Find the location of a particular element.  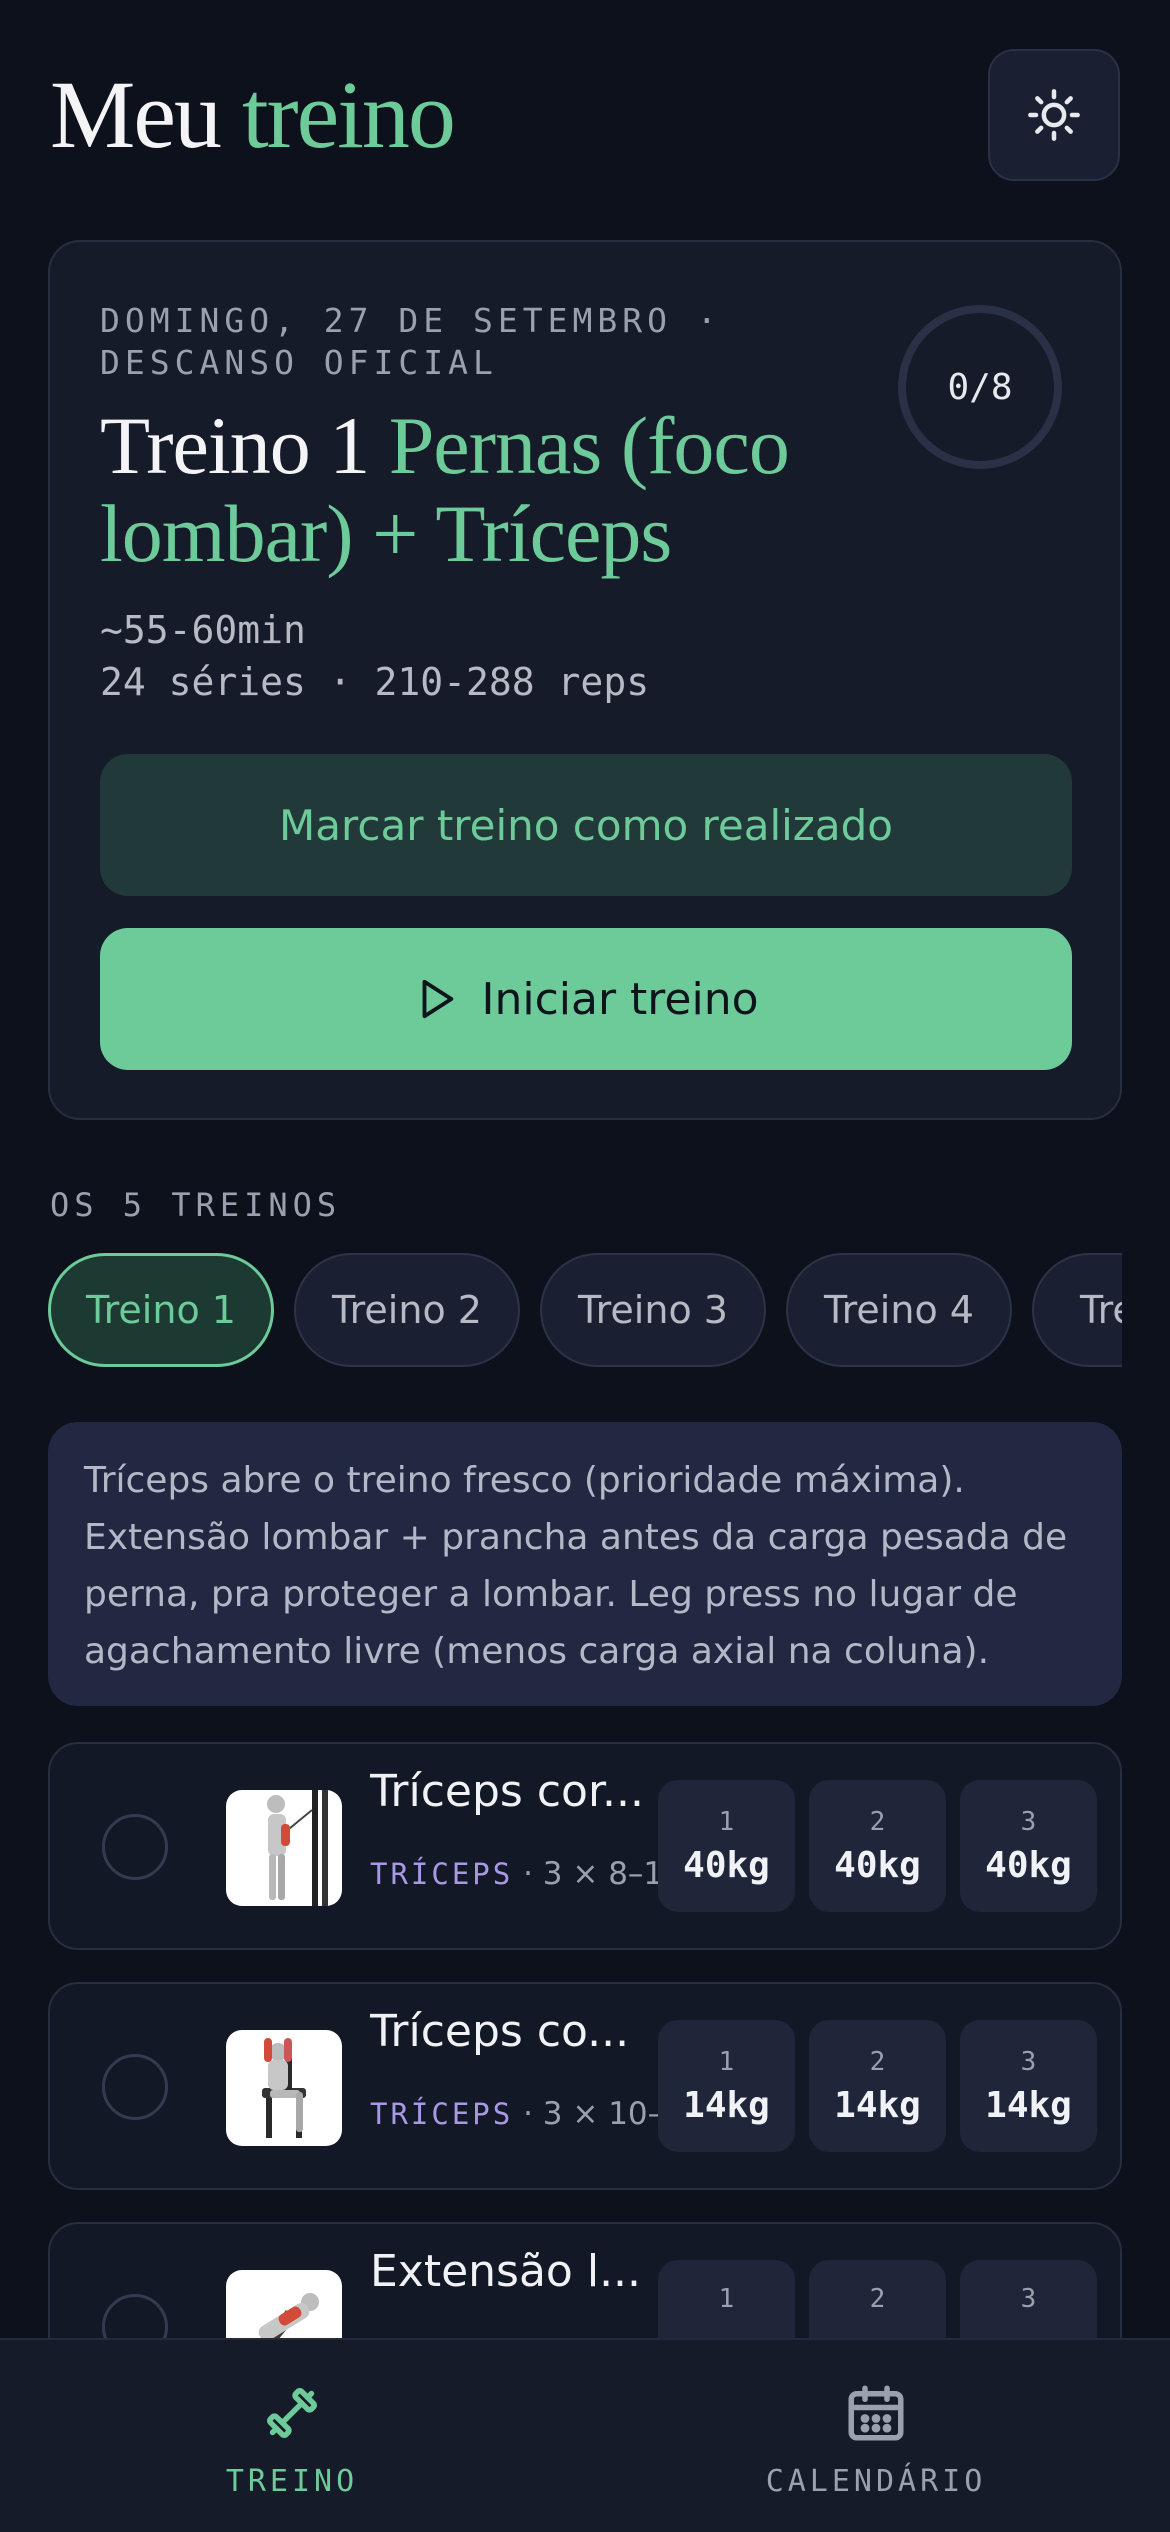

set-chip: 2 14kg is located at coordinates (877, 2086).